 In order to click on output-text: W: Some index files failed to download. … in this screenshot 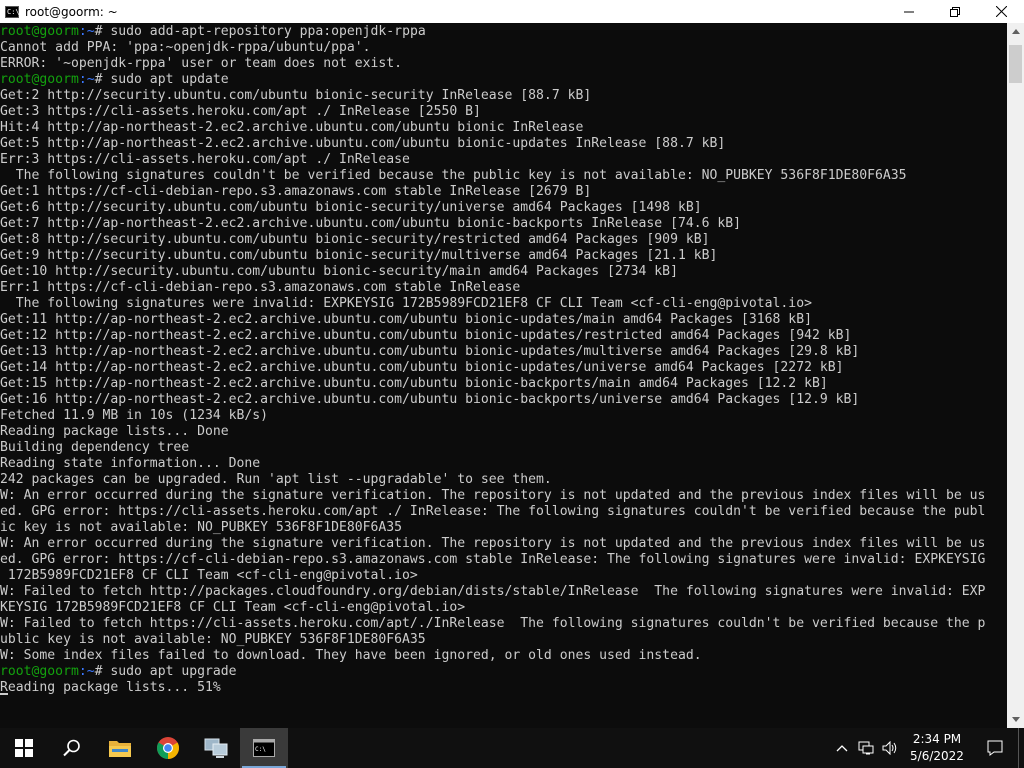, I will do `click(351, 655)`.